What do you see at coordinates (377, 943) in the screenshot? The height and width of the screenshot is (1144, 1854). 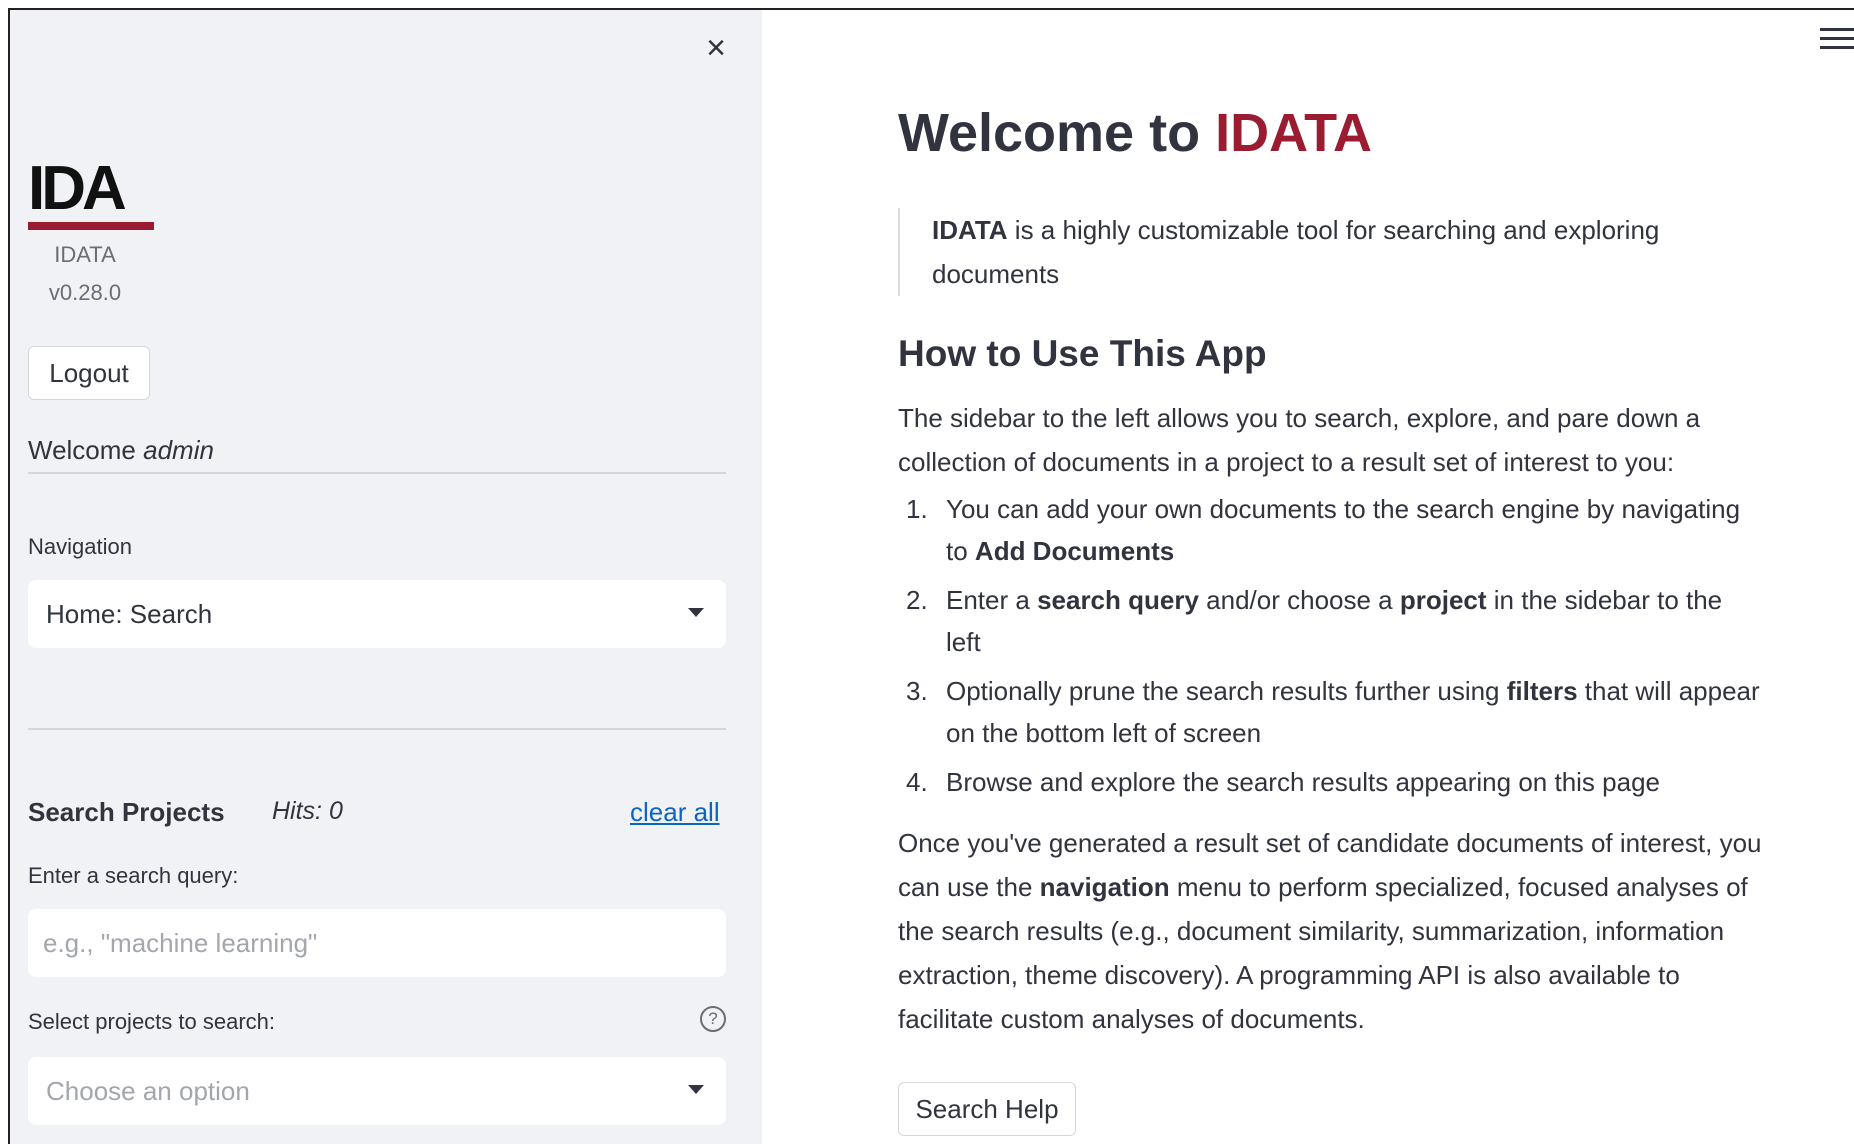 I see `search-input` at bounding box center [377, 943].